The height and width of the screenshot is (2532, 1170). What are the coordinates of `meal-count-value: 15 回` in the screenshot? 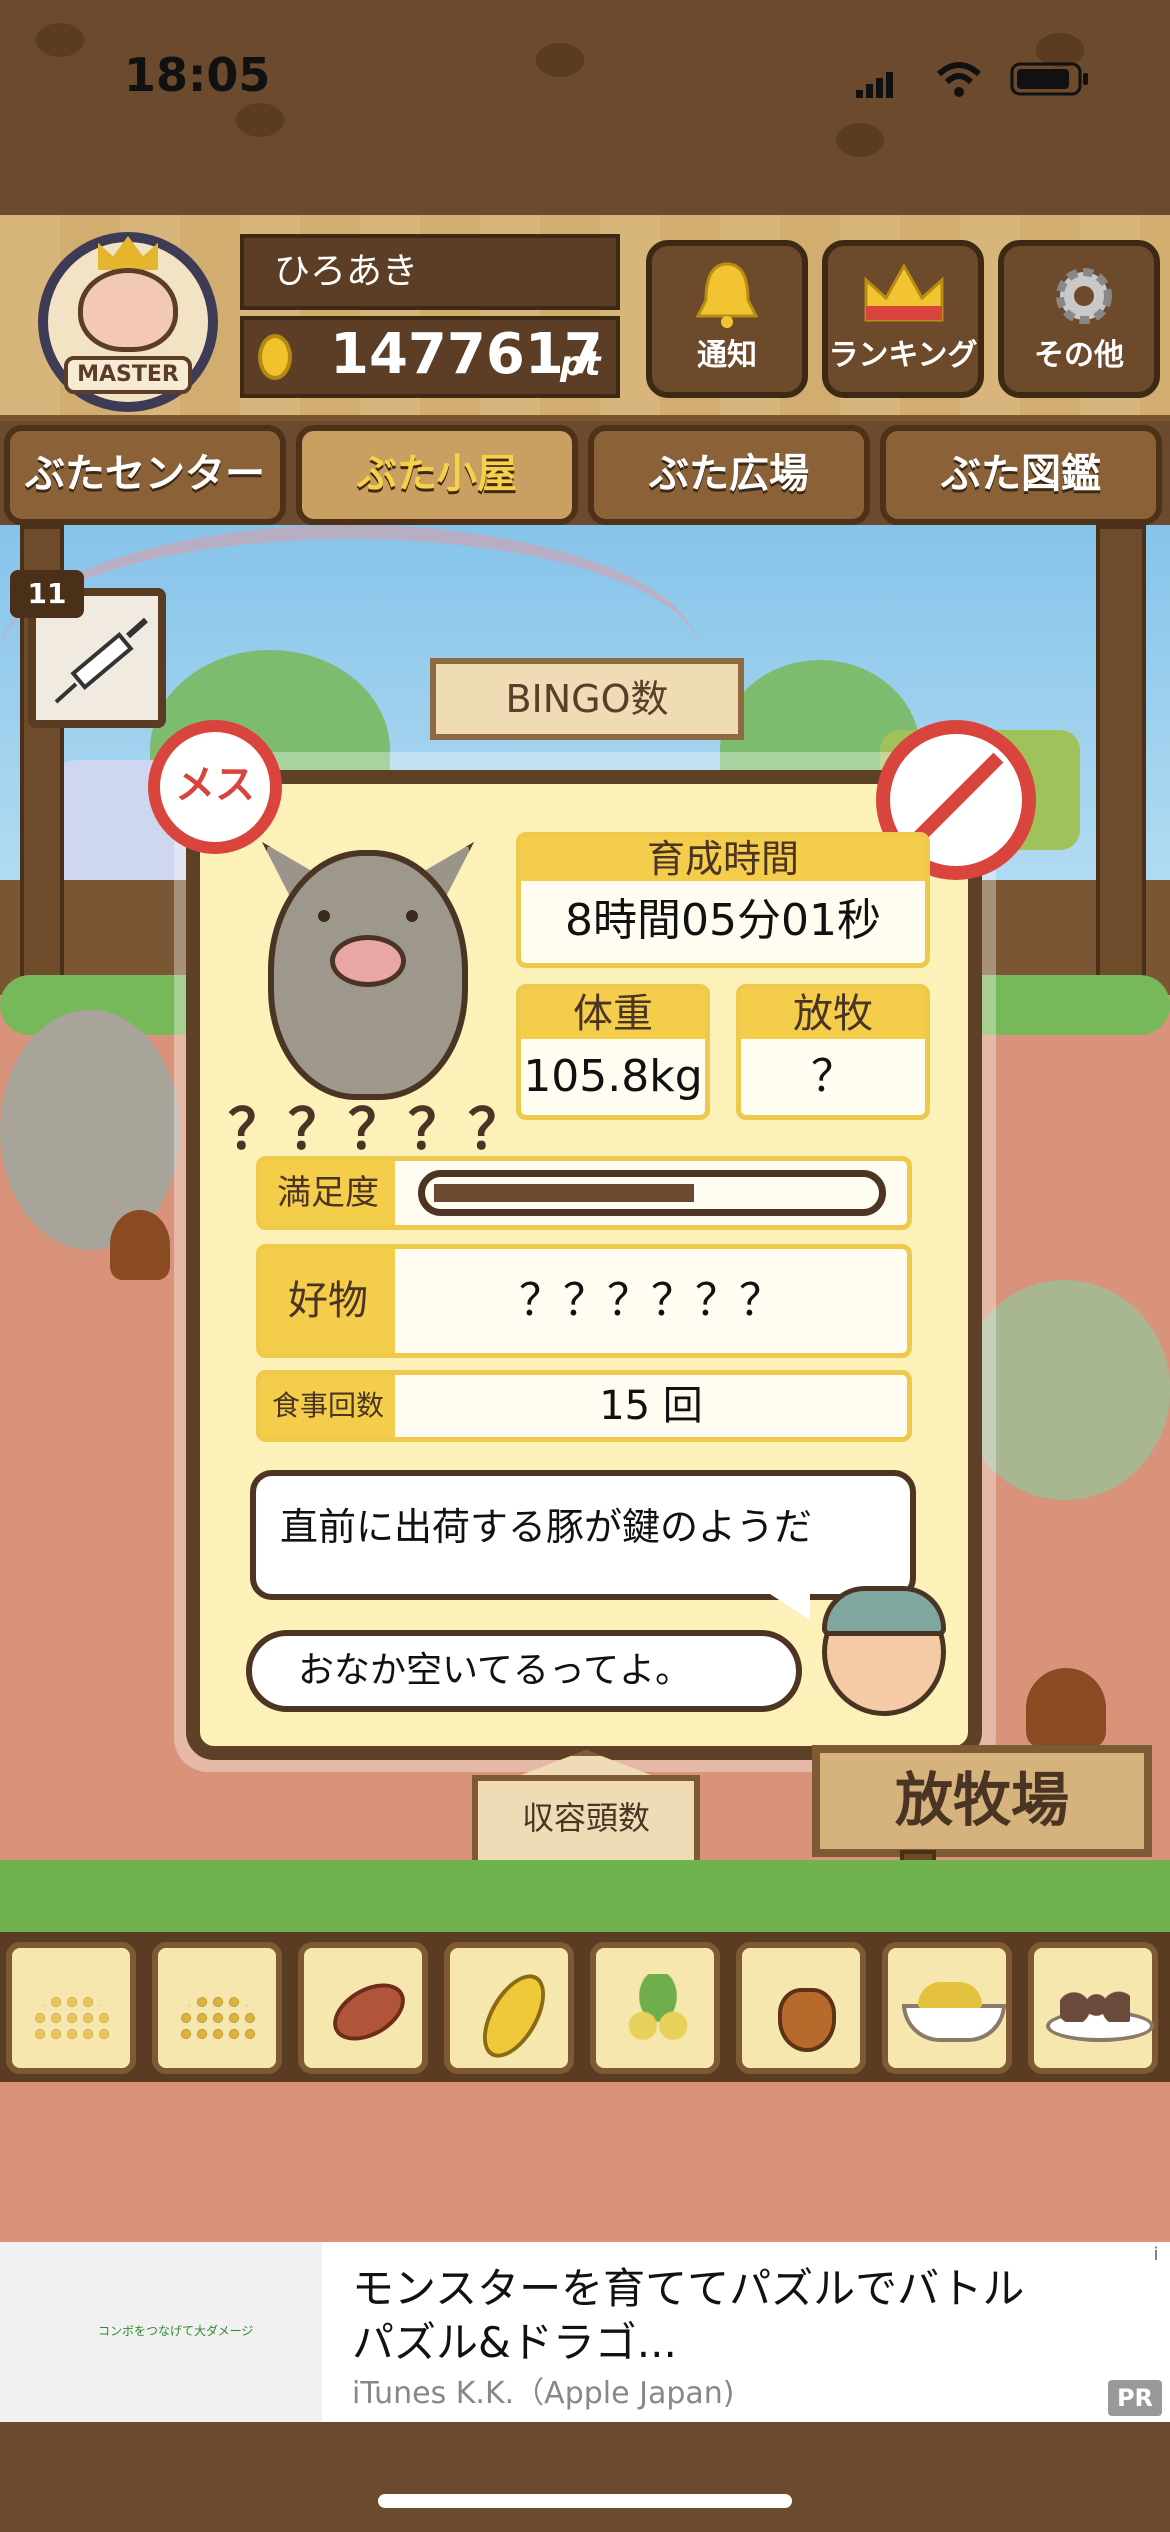 It's located at (651, 1406).